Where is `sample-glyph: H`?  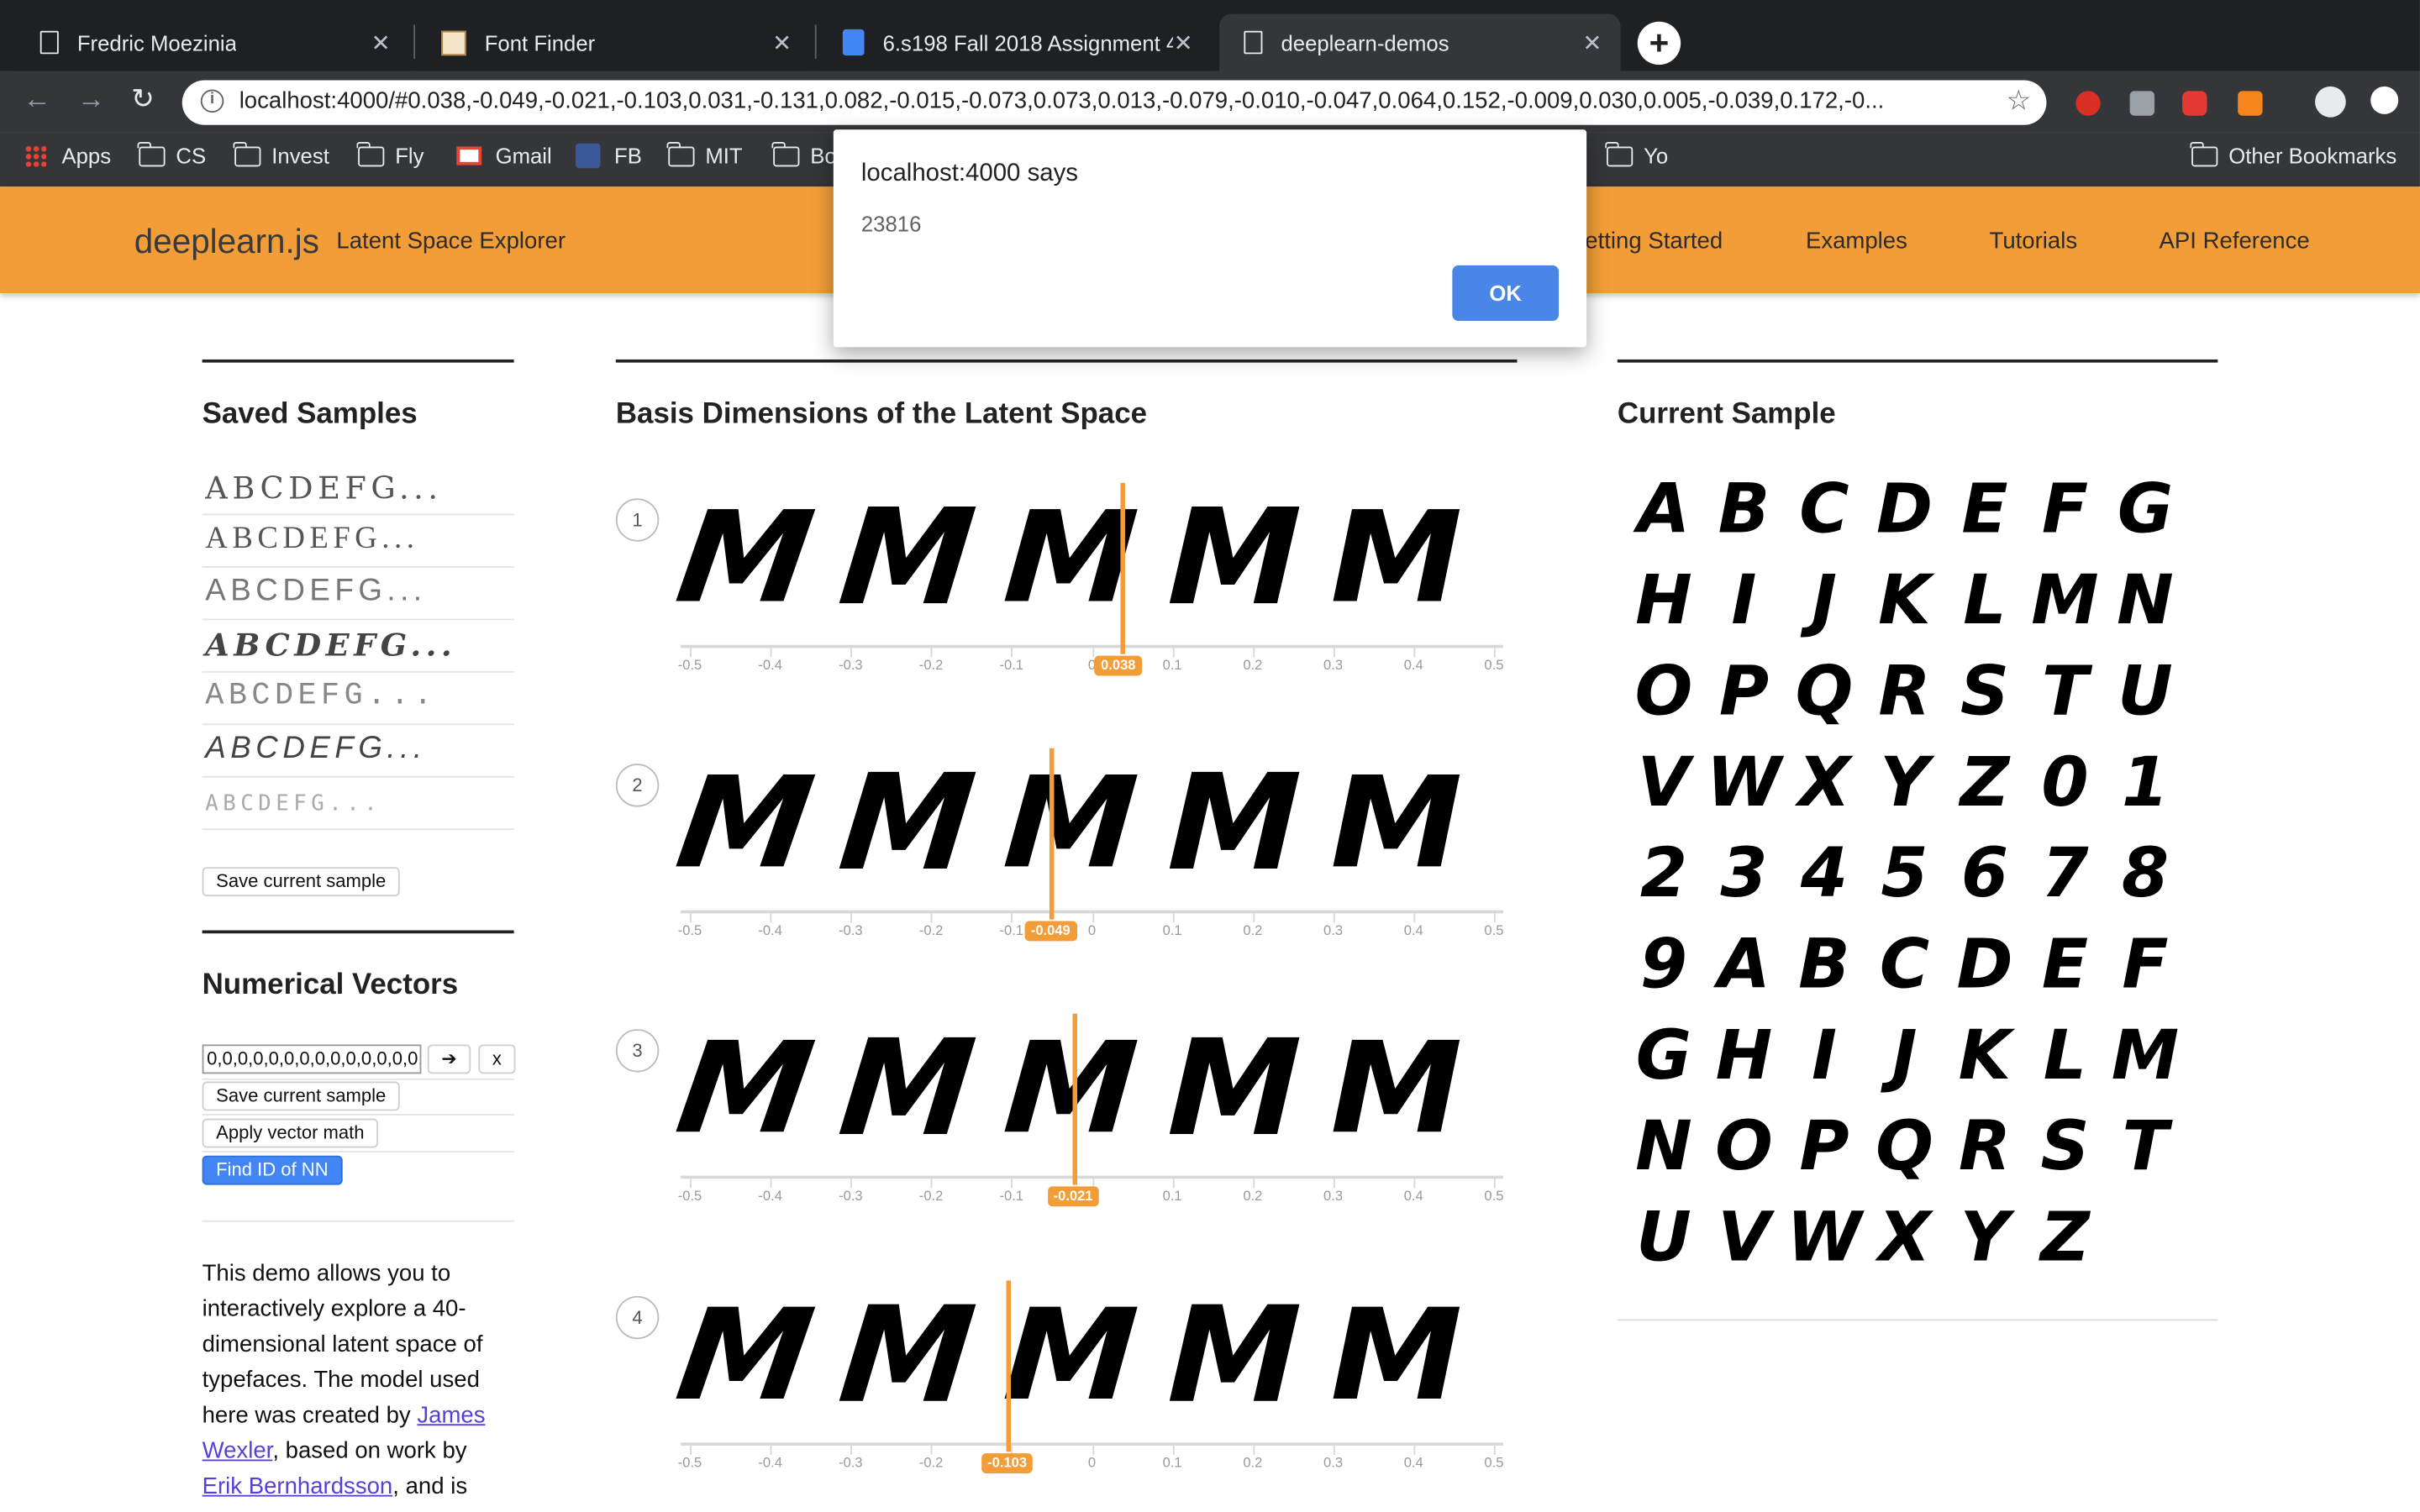
sample-glyph: H is located at coordinates (1744, 1056).